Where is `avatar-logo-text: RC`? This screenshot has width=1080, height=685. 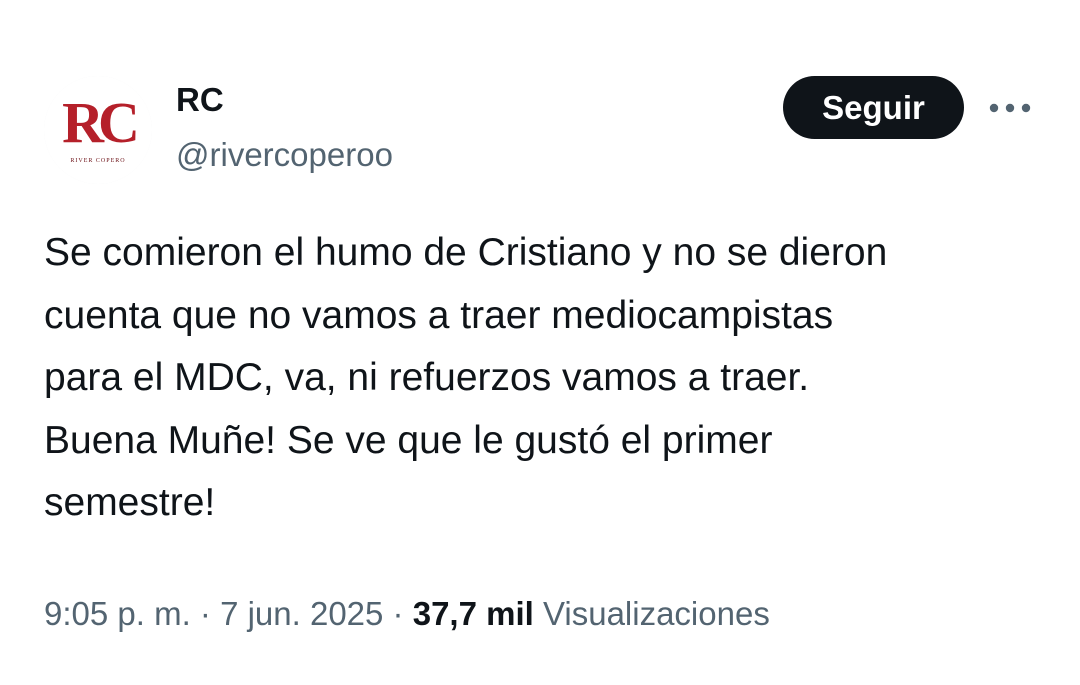 avatar-logo-text: RC is located at coordinates (99, 122).